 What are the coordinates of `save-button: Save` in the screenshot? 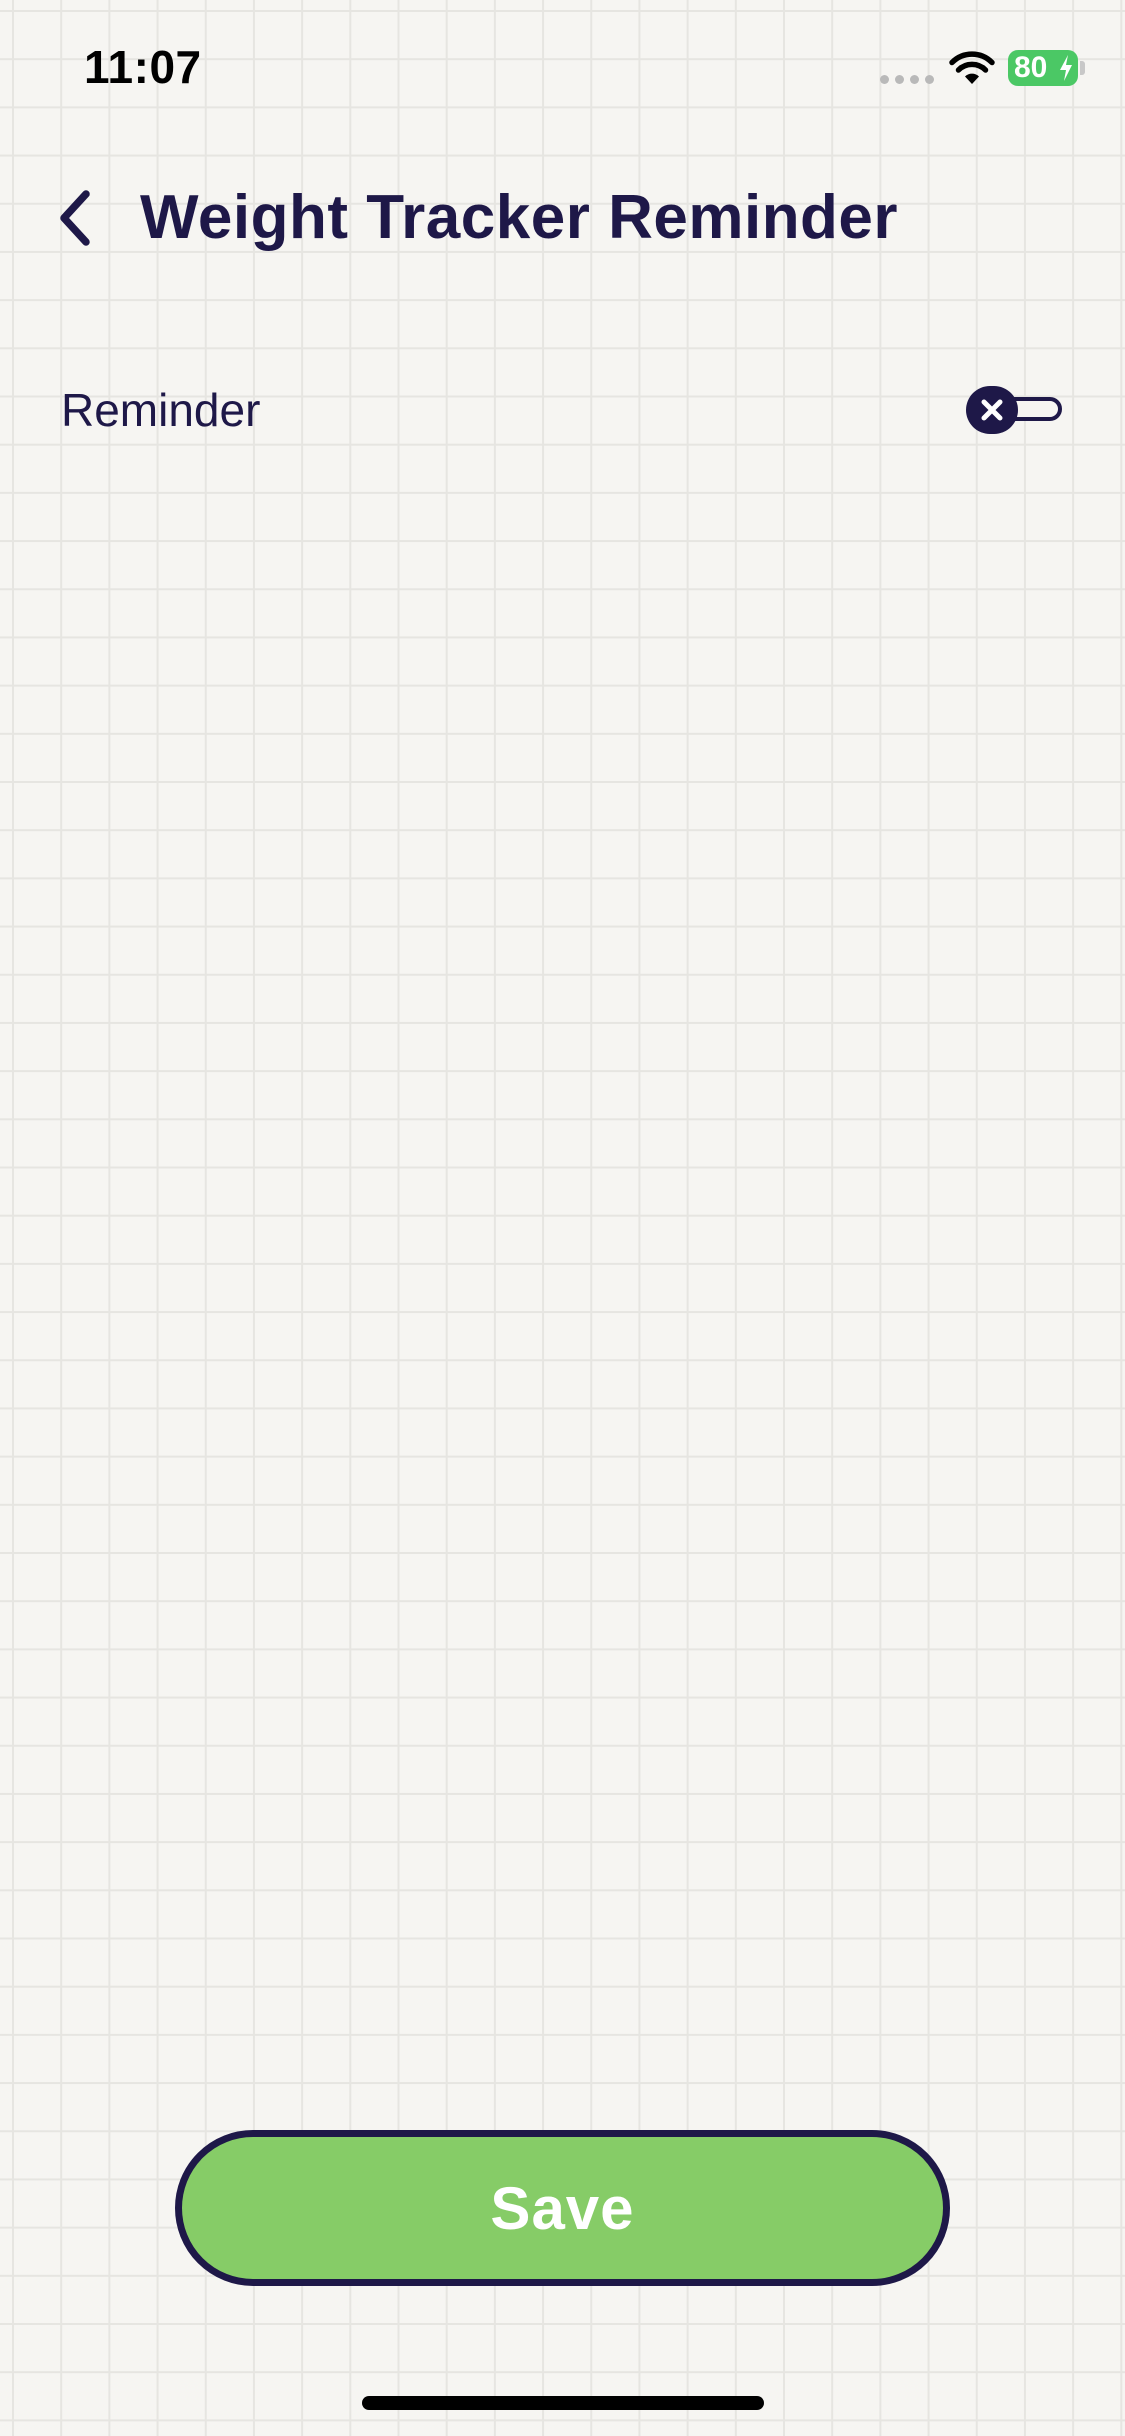 It's located at (562, 2208).